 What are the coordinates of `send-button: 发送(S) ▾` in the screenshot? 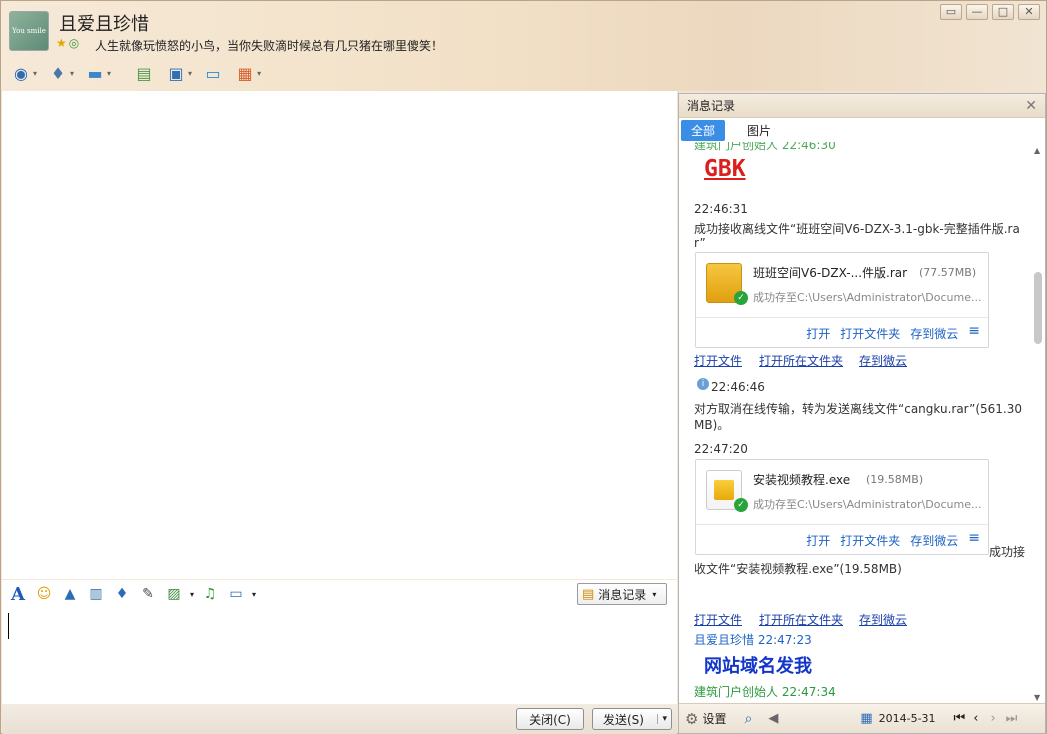 It's located at (632, 719).